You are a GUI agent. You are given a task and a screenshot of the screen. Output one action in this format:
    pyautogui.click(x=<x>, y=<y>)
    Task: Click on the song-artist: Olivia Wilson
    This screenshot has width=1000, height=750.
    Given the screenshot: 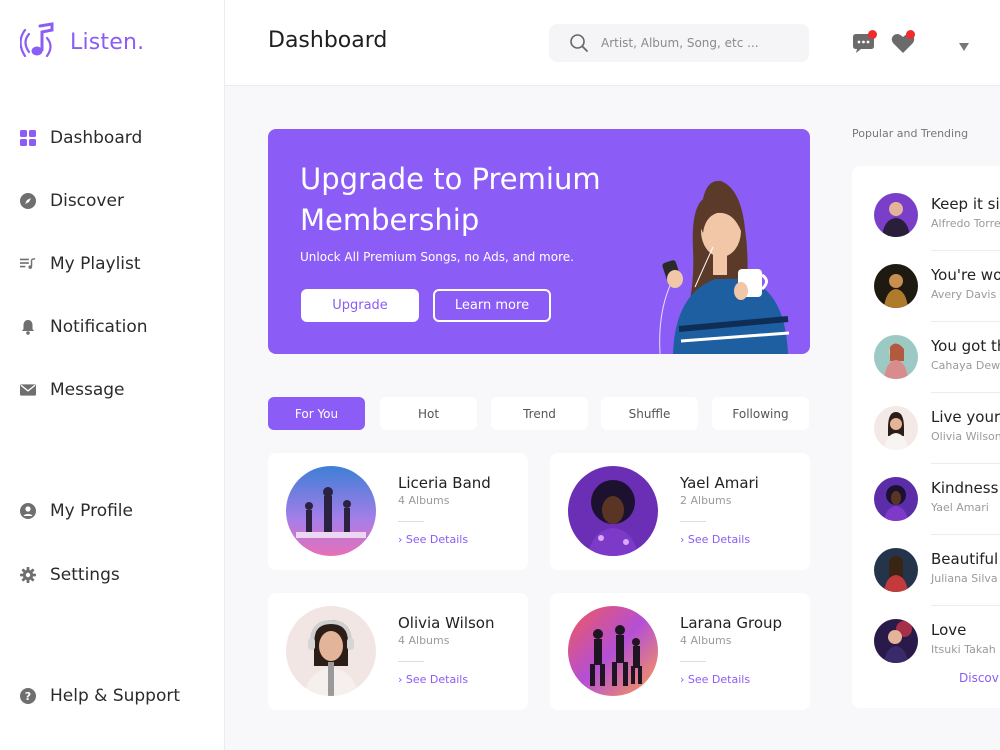 What is the action you would take?
    pyautogui.click(x=965, y=436)
    